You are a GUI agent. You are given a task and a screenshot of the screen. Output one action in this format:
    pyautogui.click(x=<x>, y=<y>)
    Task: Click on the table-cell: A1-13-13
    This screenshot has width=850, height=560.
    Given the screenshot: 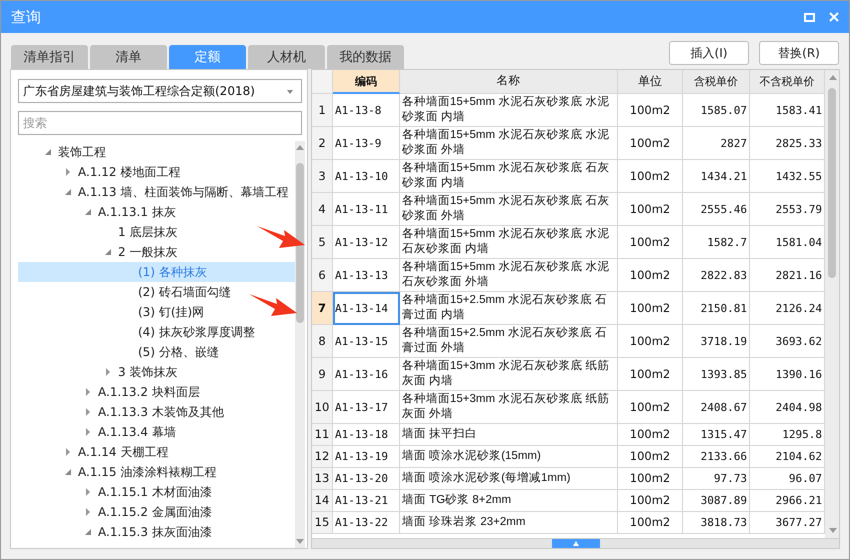 What is the action you would take?
    pyautogui.click(x=366, y=275)
    